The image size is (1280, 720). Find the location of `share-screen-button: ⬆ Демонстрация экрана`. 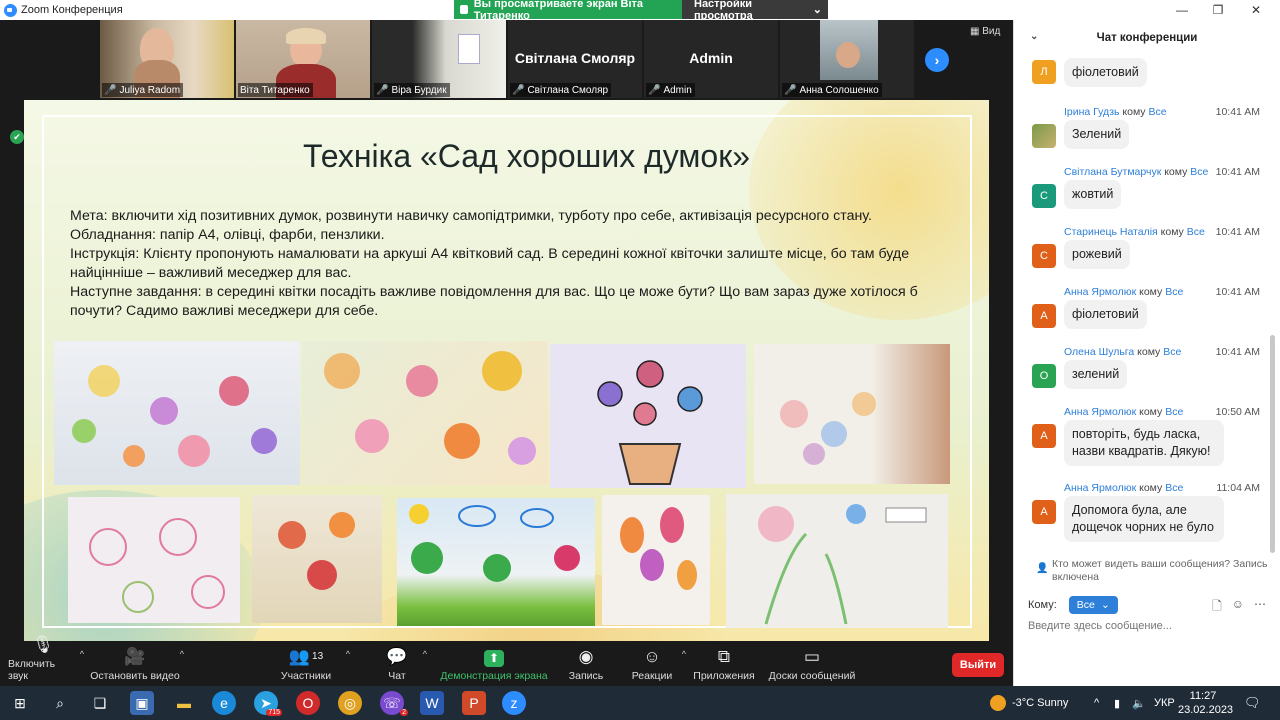

share-screen-button: ⬆ Демонстрация экрана is located at coordinates (494, 663).